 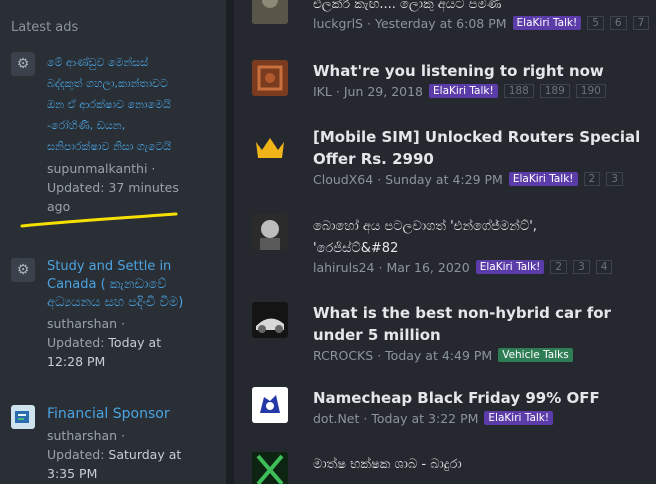 What do you see at coordinates (595, 23) in the screenshot?
I see `page-link: 5` at bounding box center [595, 23].